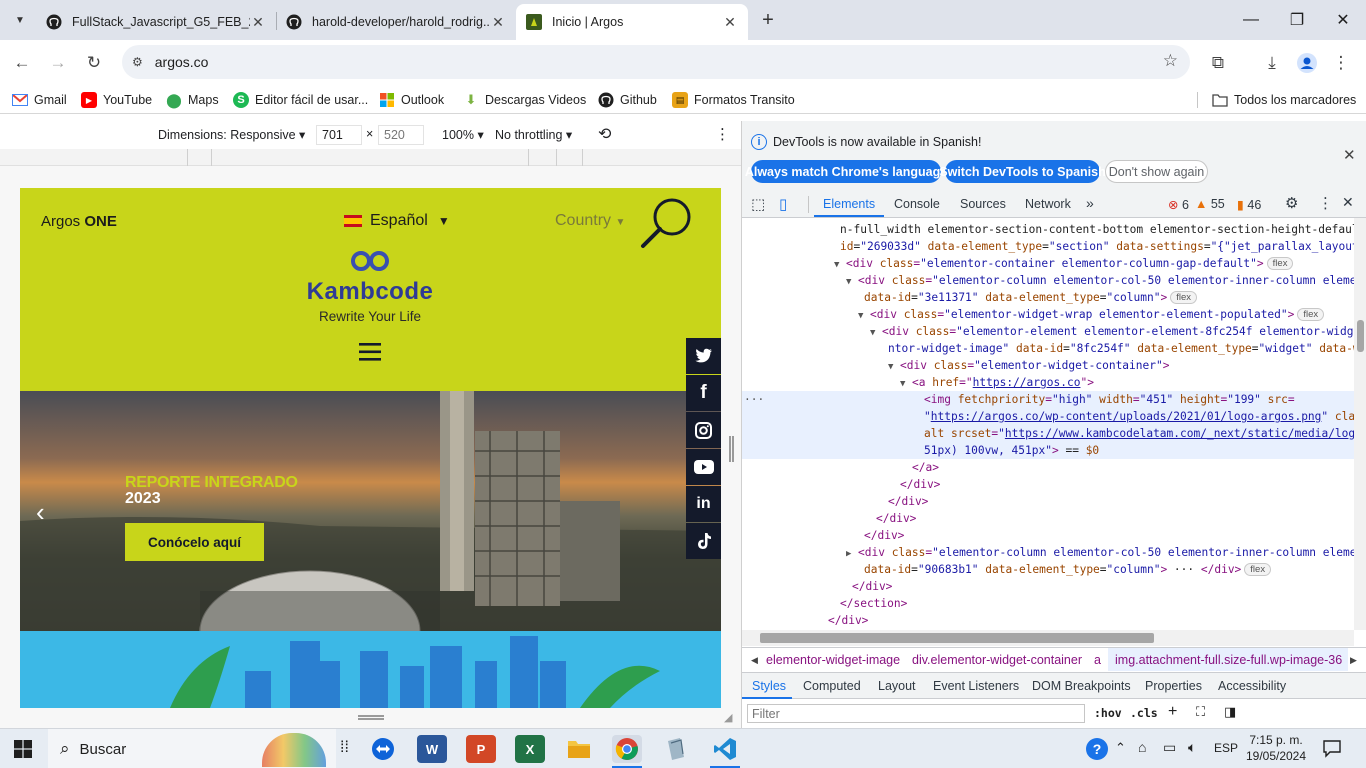 The height and width of the screenshot is (768, 1366). Describe the element at coordinates (1097, 749) in the screenshot. I see `help-icon: ?` at that location.